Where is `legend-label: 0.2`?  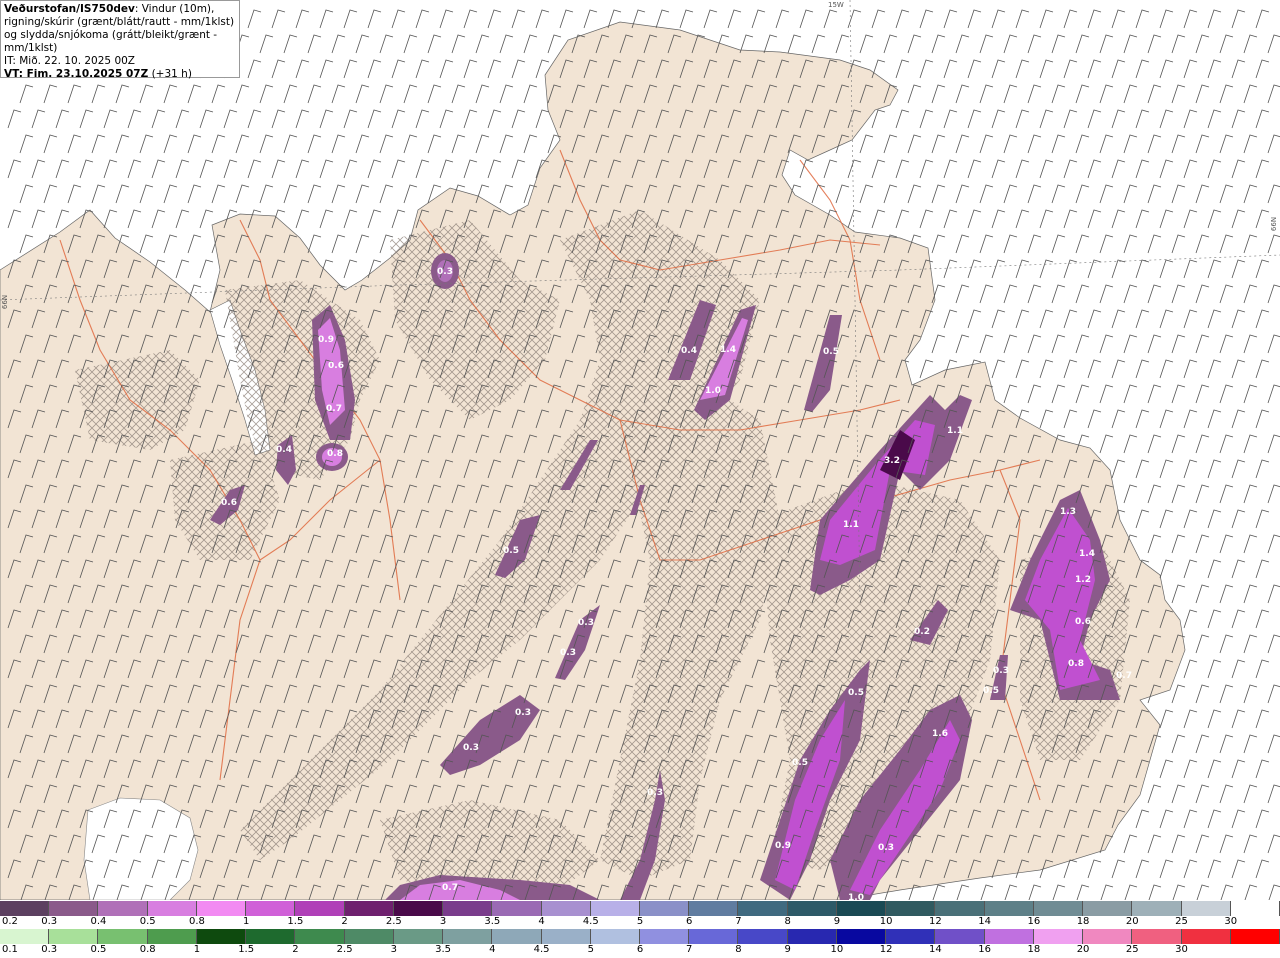 legend-label: 0.2 is located at coordinates (10, 921).